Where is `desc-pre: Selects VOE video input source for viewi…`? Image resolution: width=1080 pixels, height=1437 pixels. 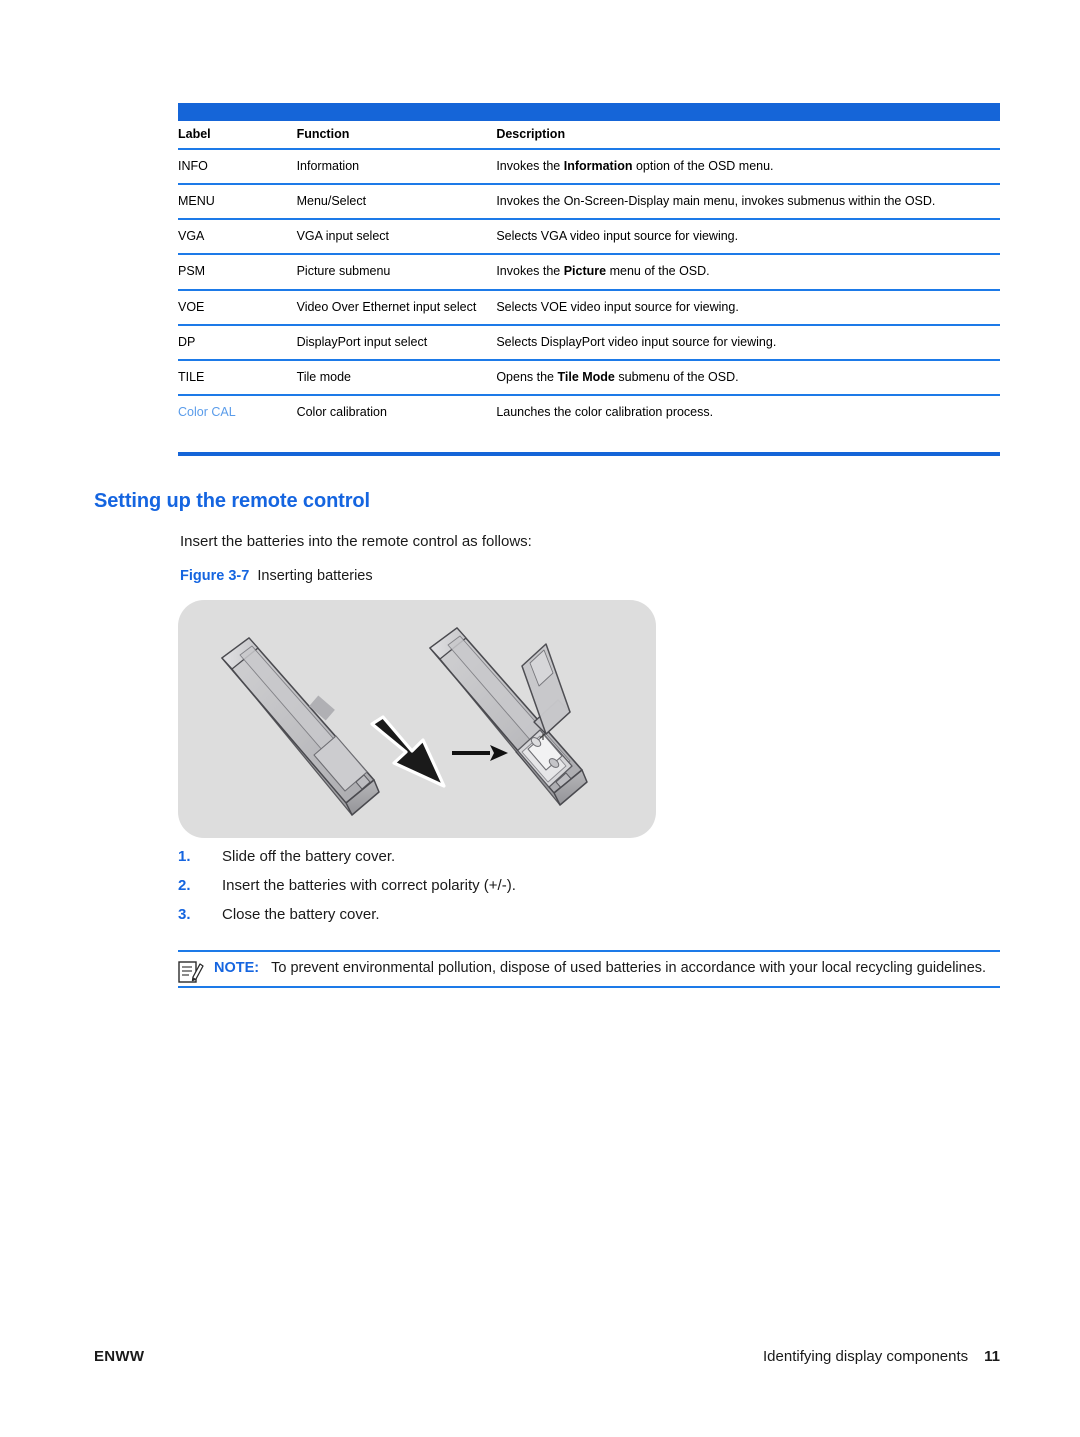
desc-pre: Selects VOE video input source for viewi… is located at coordinates (617, 306).